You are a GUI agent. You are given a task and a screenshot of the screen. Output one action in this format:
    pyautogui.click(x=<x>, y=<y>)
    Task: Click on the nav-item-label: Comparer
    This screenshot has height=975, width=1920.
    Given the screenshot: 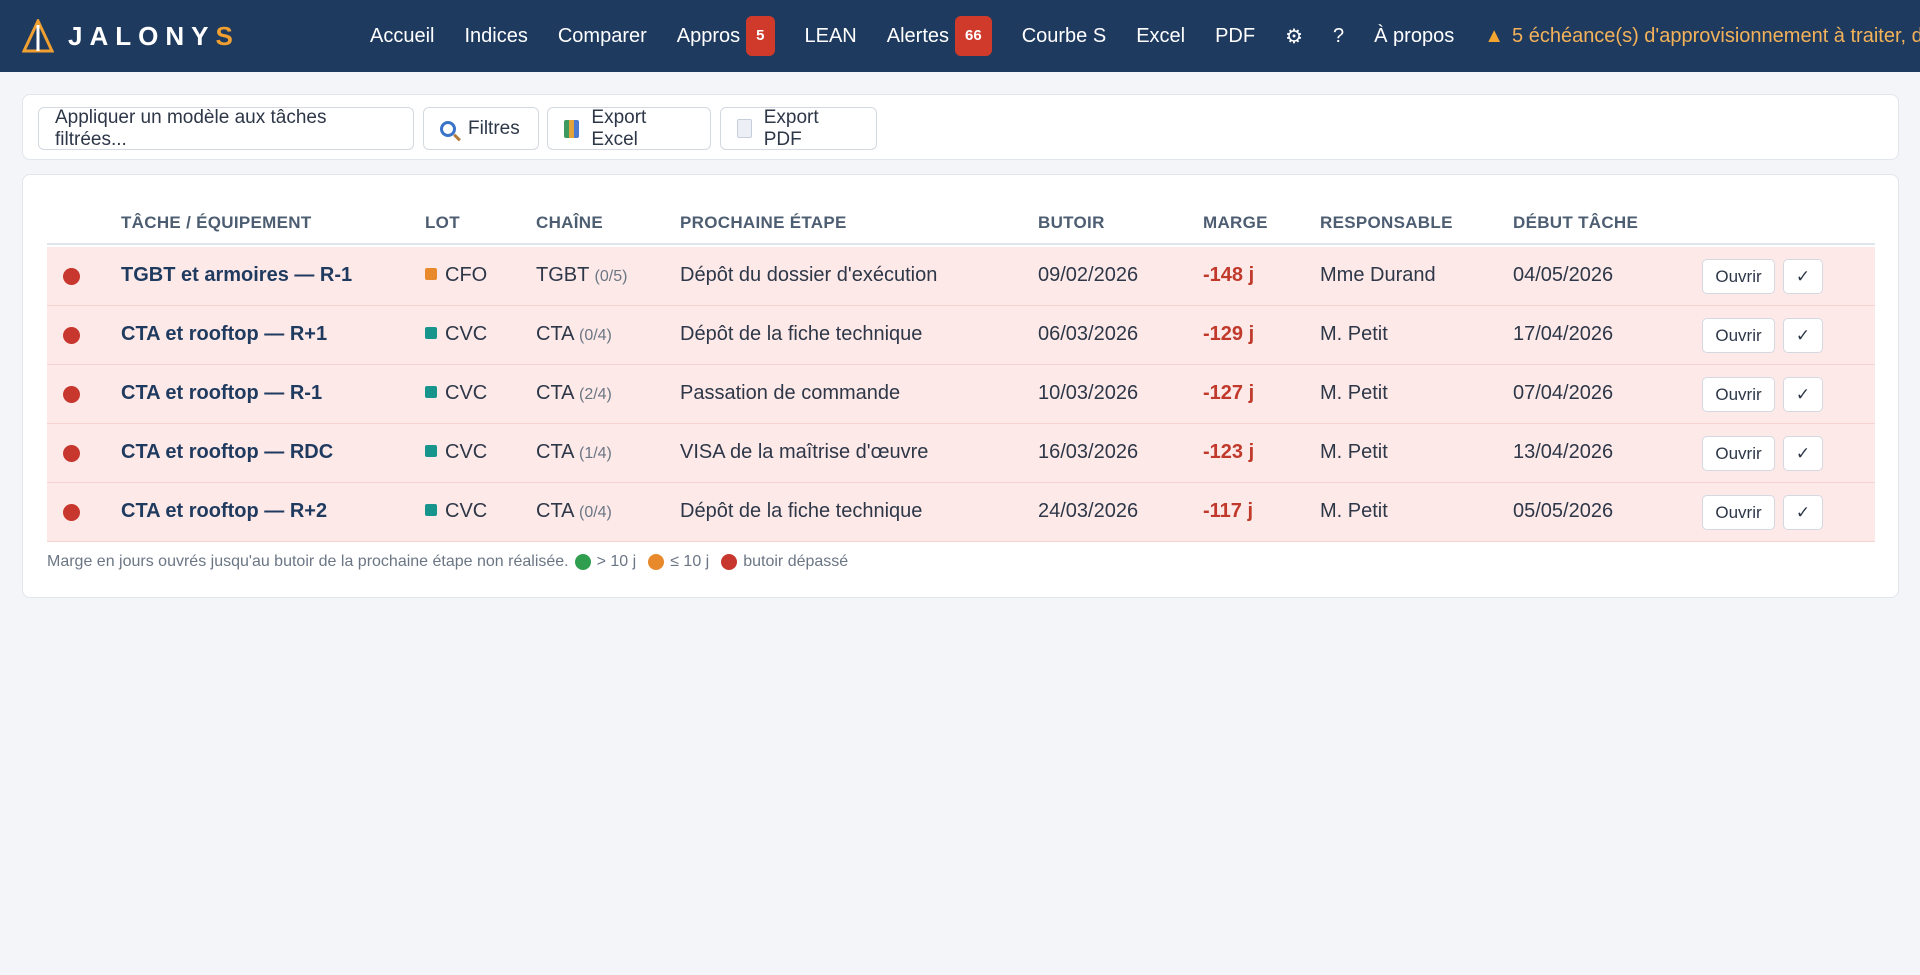 What is the action you would take?
    pyautogui.click(x=602, y=35)
    